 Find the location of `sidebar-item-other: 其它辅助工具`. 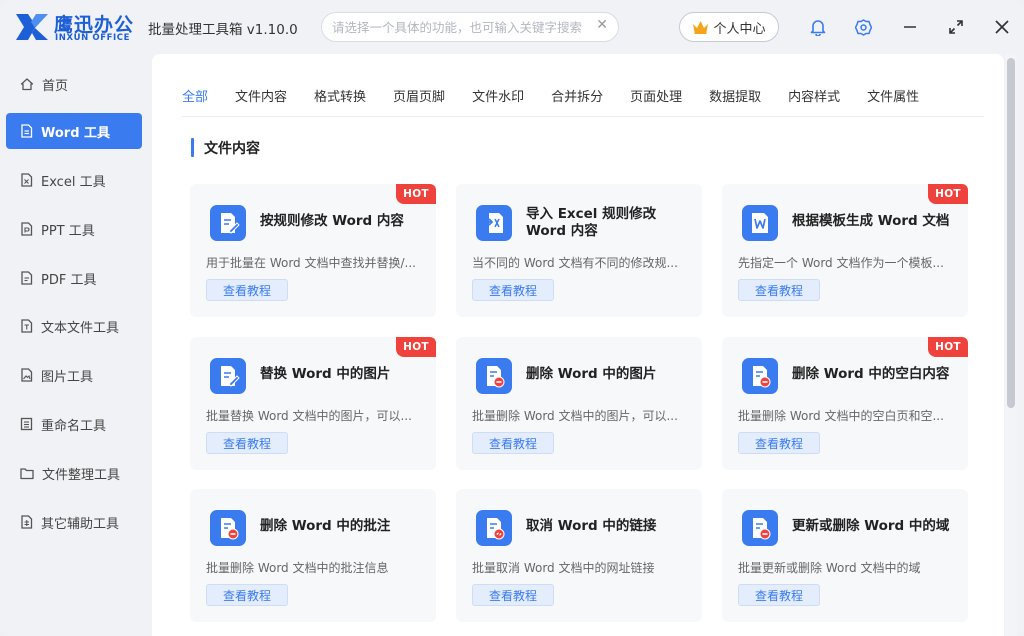

sidebar-item-other: 其它辅助工具 is located at coordinates (74, 522).